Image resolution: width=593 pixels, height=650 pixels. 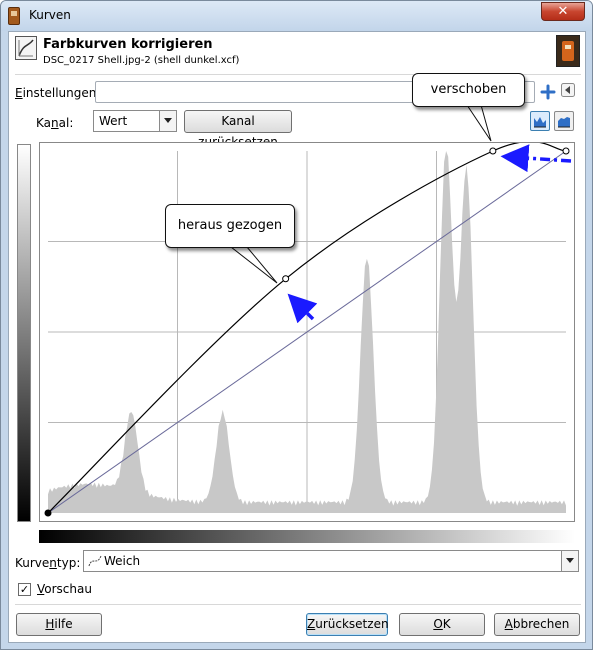 I want to click on close-button: ✕, so click(x=563, y=11).